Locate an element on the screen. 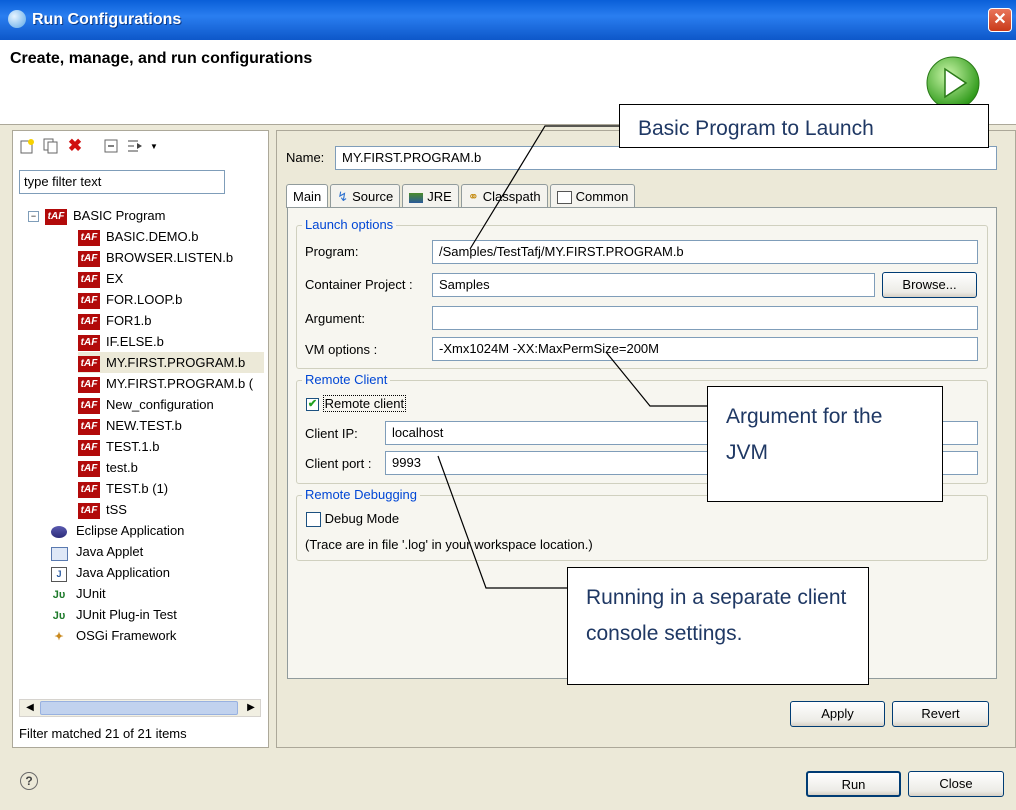  name-input: MY.FIRST.PROGRAM.b is located at coordinates (666, 158).